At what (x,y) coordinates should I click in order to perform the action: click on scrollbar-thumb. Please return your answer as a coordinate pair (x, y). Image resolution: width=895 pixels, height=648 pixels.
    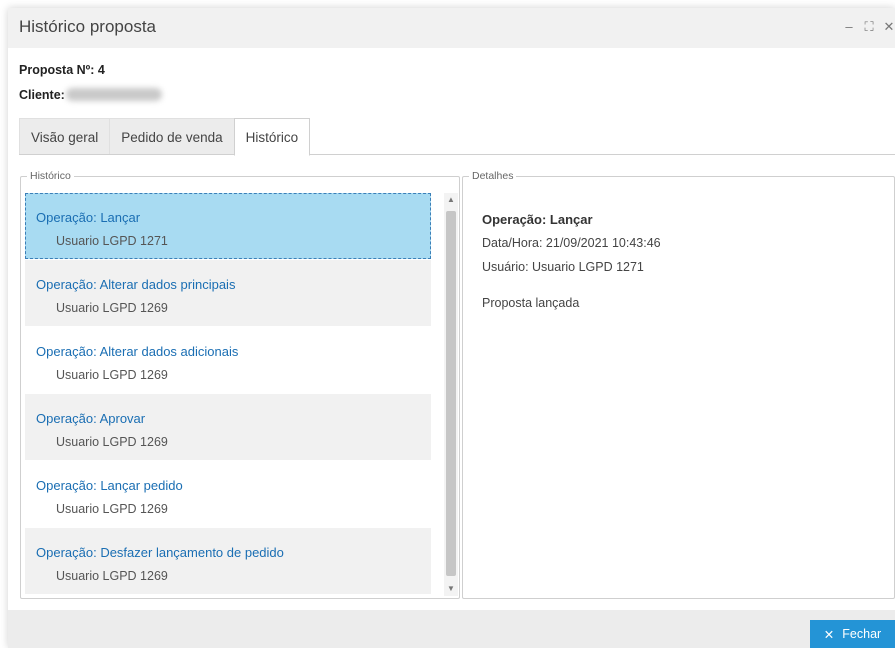
    Looking at the image, I should click on (451, 393).